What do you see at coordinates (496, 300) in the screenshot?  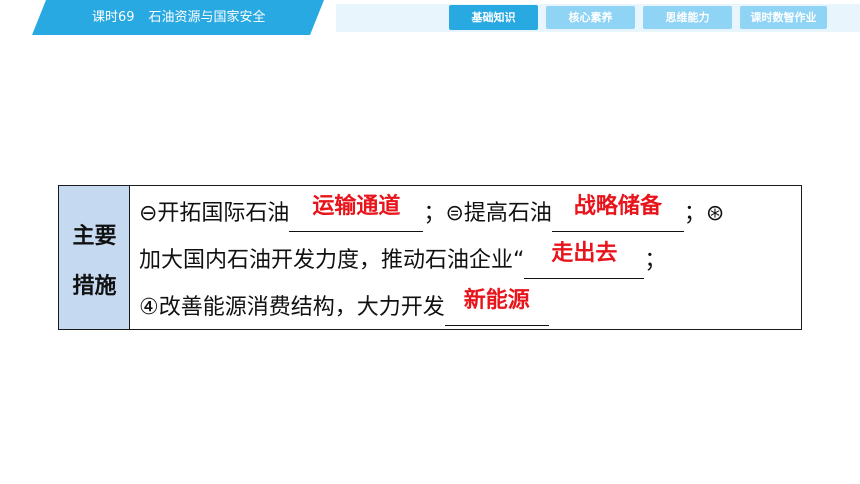 I see `answer-4: 新能源` at bounding box center [496, 300].